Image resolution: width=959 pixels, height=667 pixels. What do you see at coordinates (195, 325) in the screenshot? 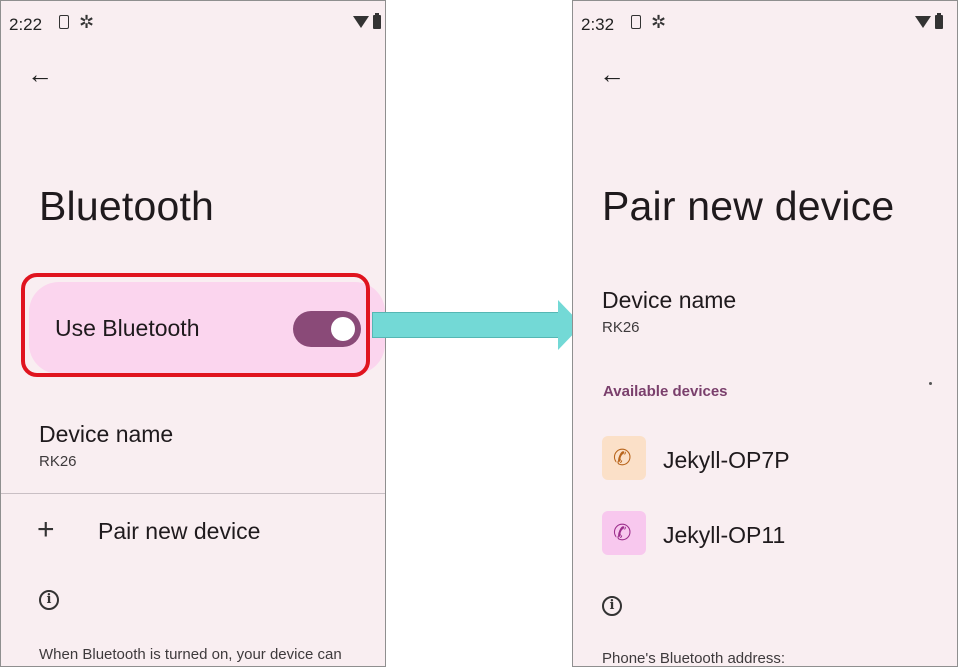
I see `highlight-box` at bounding box center [195, 325].